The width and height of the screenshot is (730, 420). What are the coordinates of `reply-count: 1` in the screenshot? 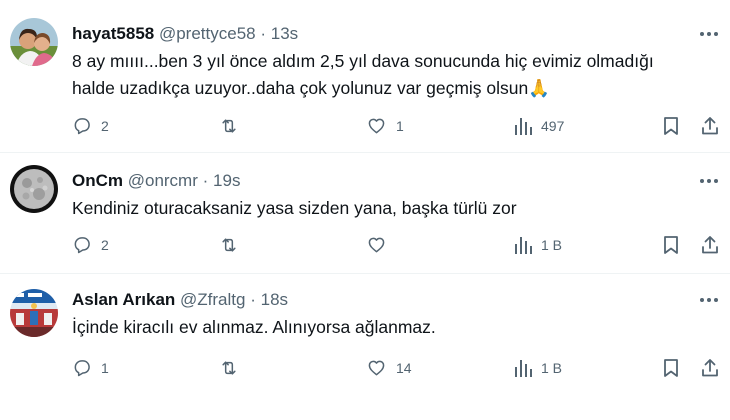 It's located at (105, 368).